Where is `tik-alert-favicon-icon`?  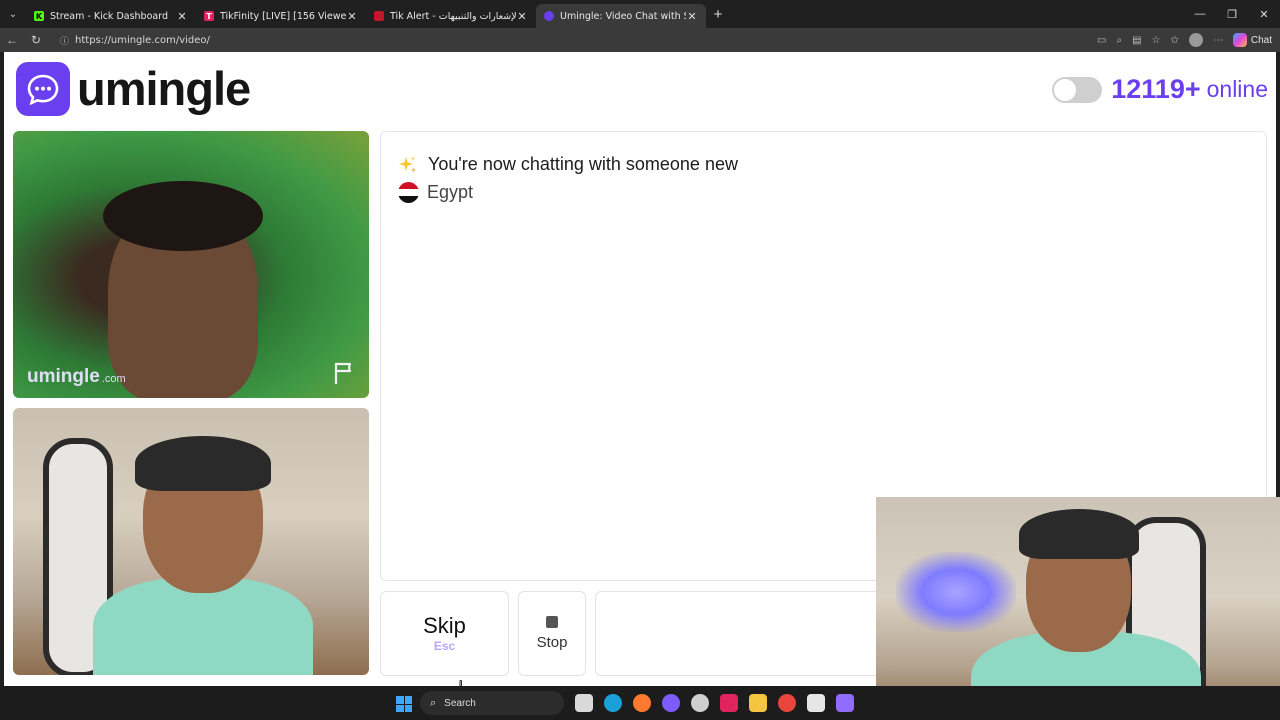 tik-alert-favicon-icon is located at coordinates (379, 16).